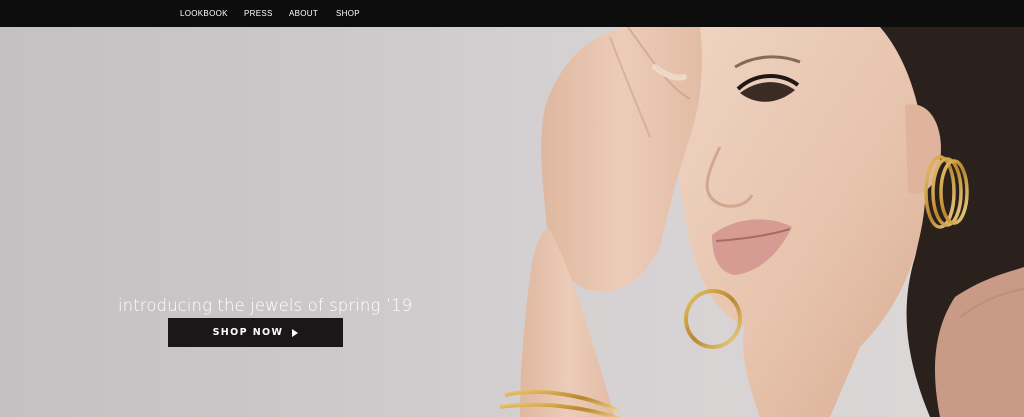 The width and height of the screenshot is (1024, 417). Describe the element at coordinates (248, 332) in the screenshot. I see `shop-now-label: SHOP NOW` at that location.